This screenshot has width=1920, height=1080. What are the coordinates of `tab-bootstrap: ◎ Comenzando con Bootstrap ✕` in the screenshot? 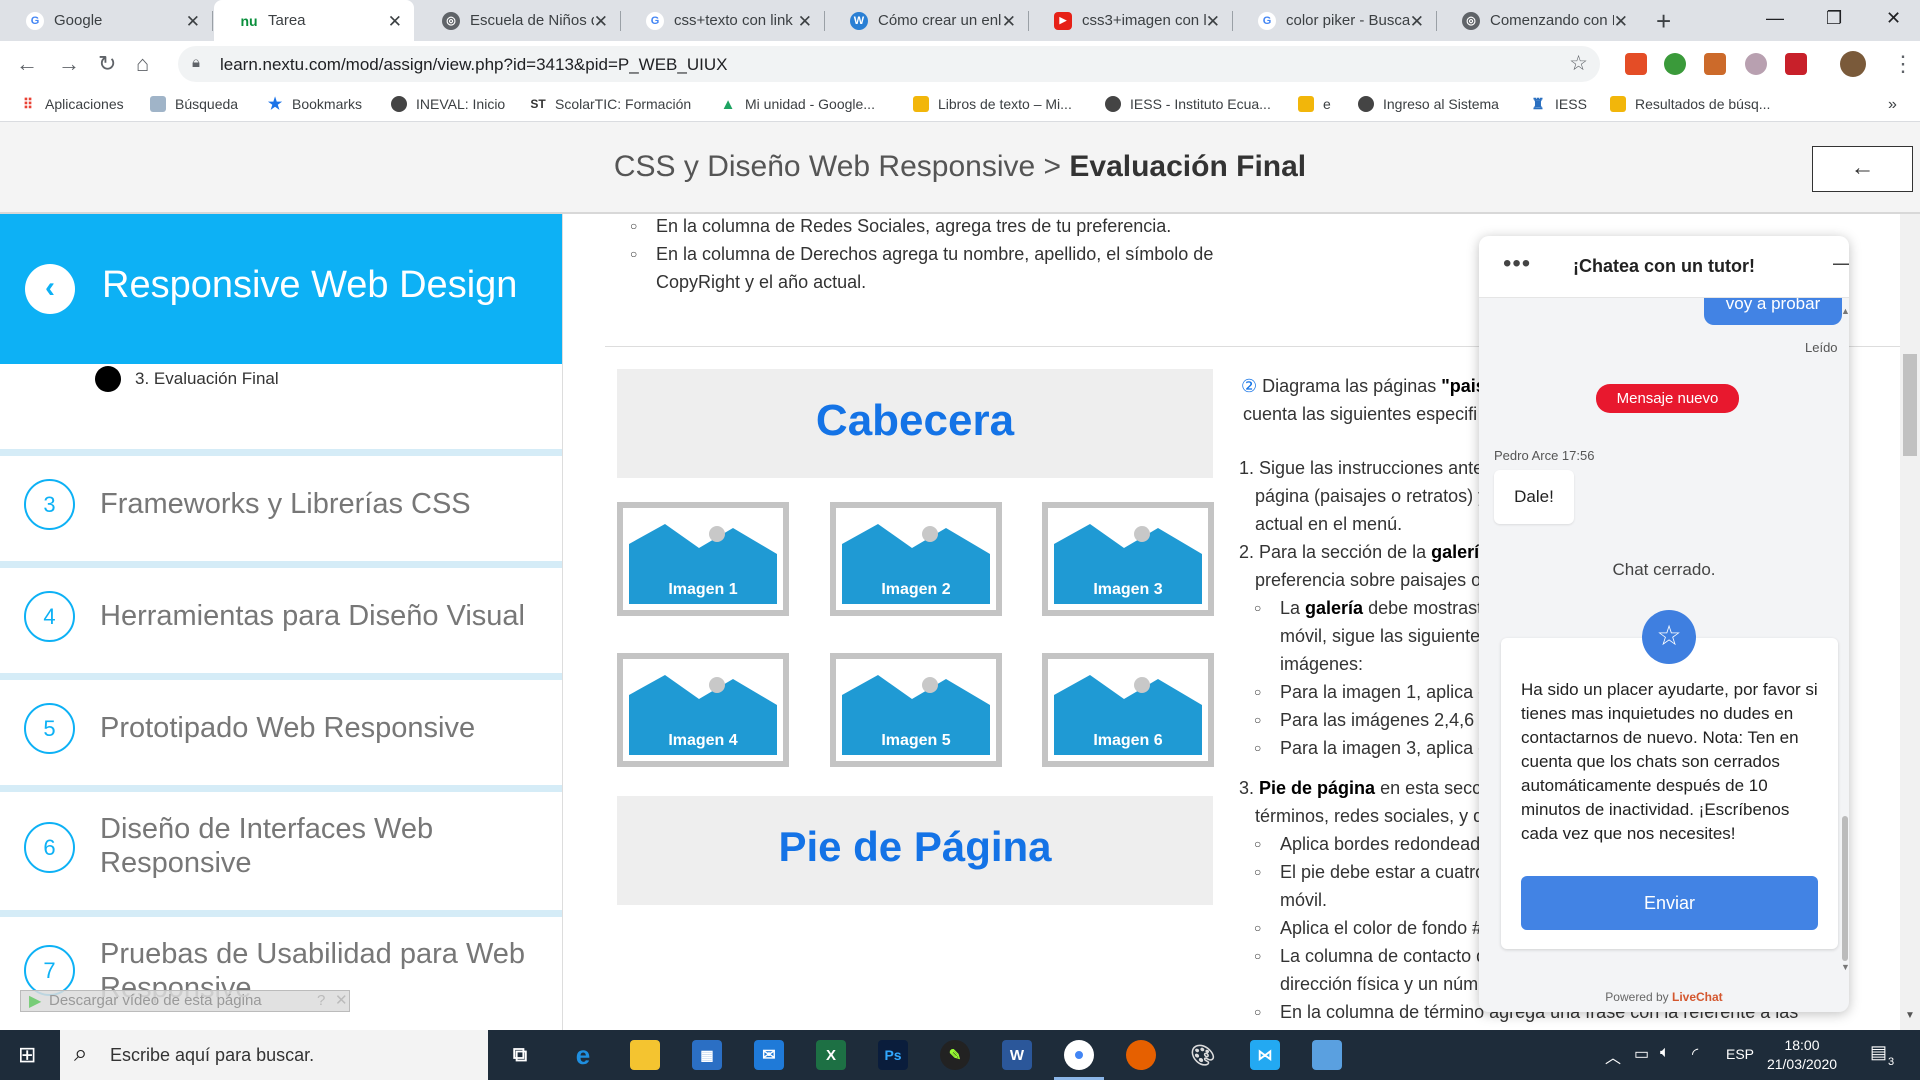 It's located at (1538, 20).